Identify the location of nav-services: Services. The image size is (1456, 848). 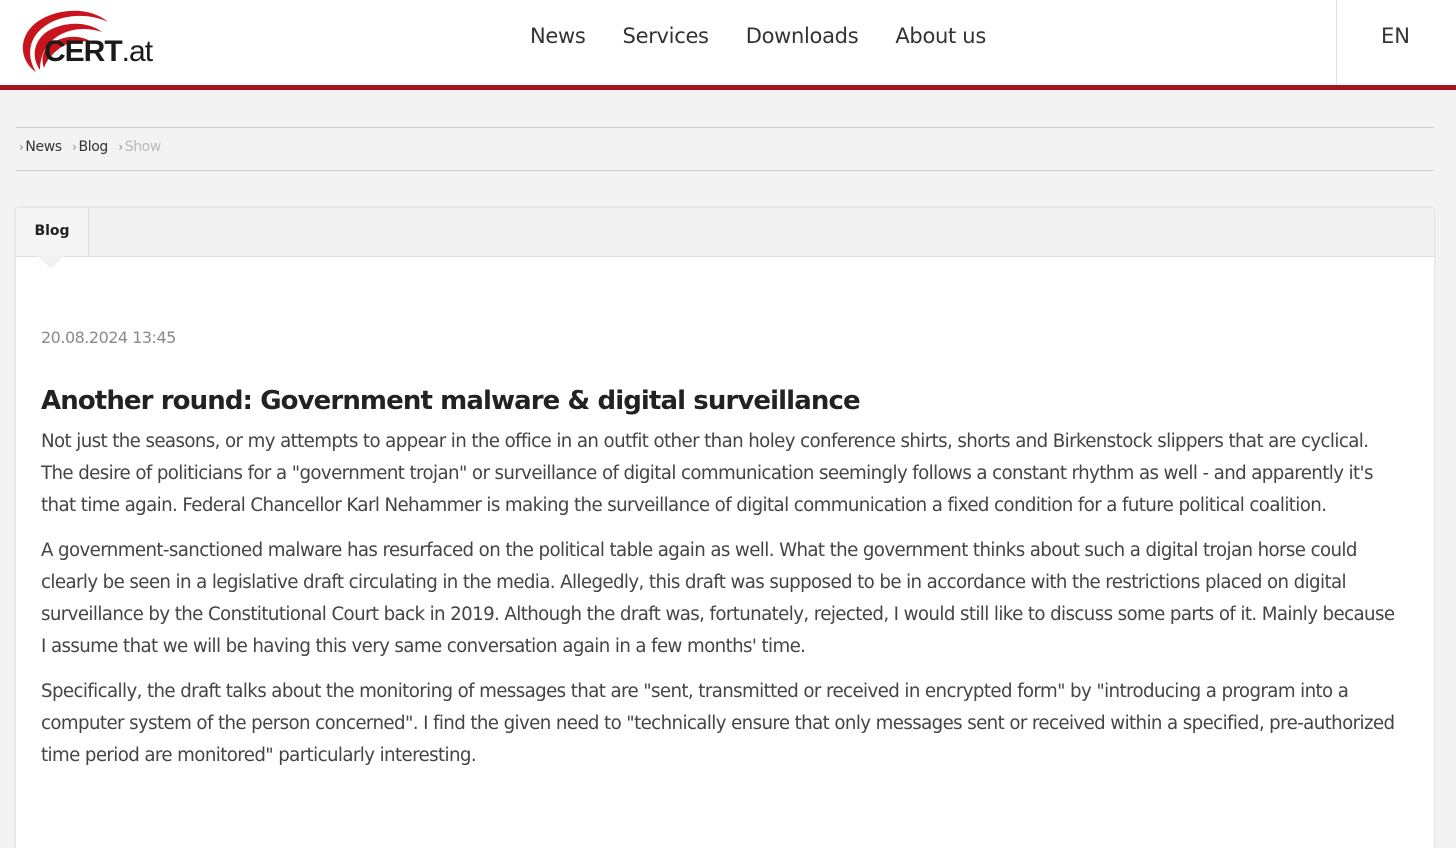
(666, 36).